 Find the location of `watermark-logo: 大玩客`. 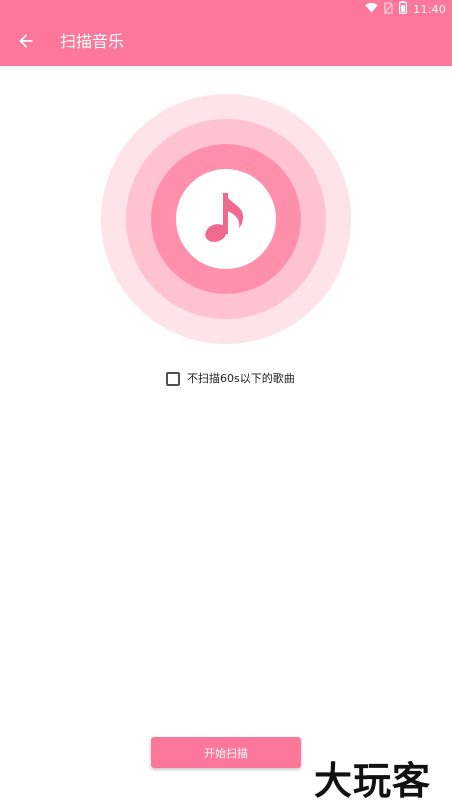

watermark-logo: 大玩客 is located at coordinates (373, 780).